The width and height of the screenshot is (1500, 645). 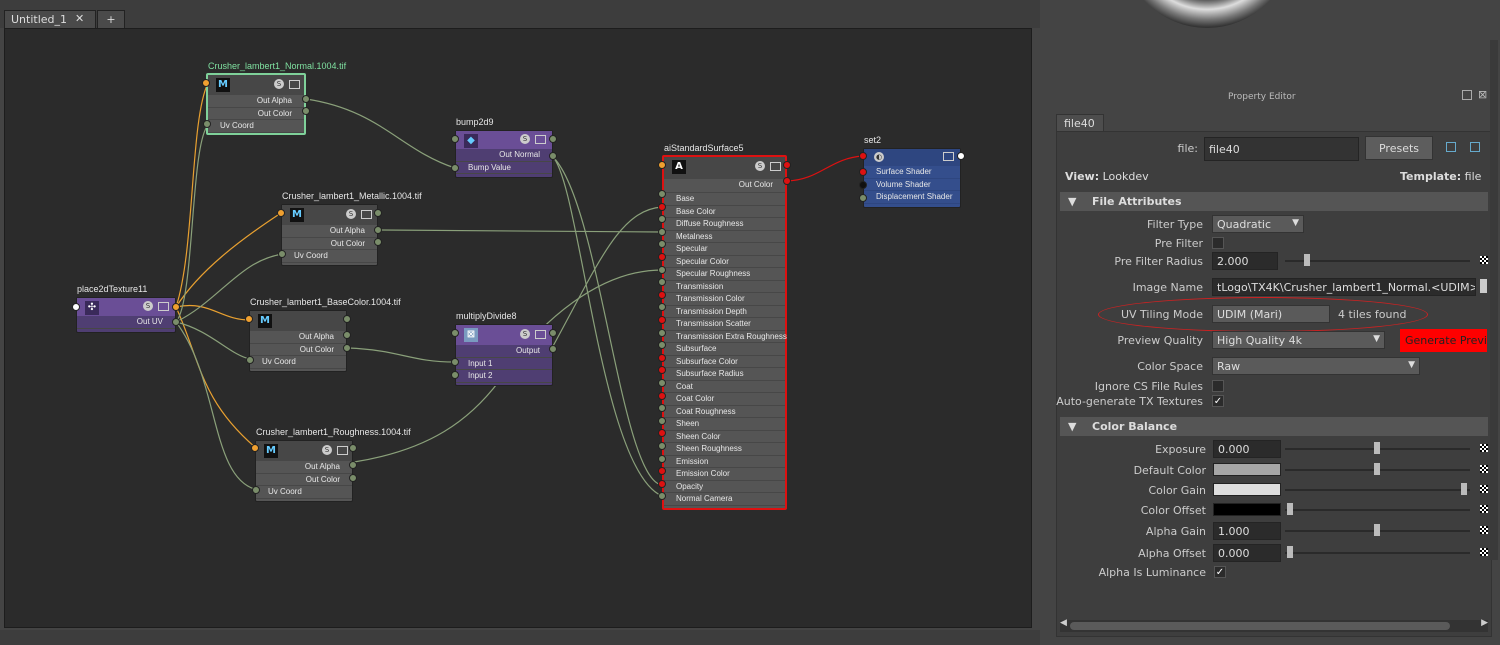 What do you see at coordinates (1245, 261) in the screenshot?
I see `pre-filter-radius-field: 2.000` at bounding box center [1245, 261].